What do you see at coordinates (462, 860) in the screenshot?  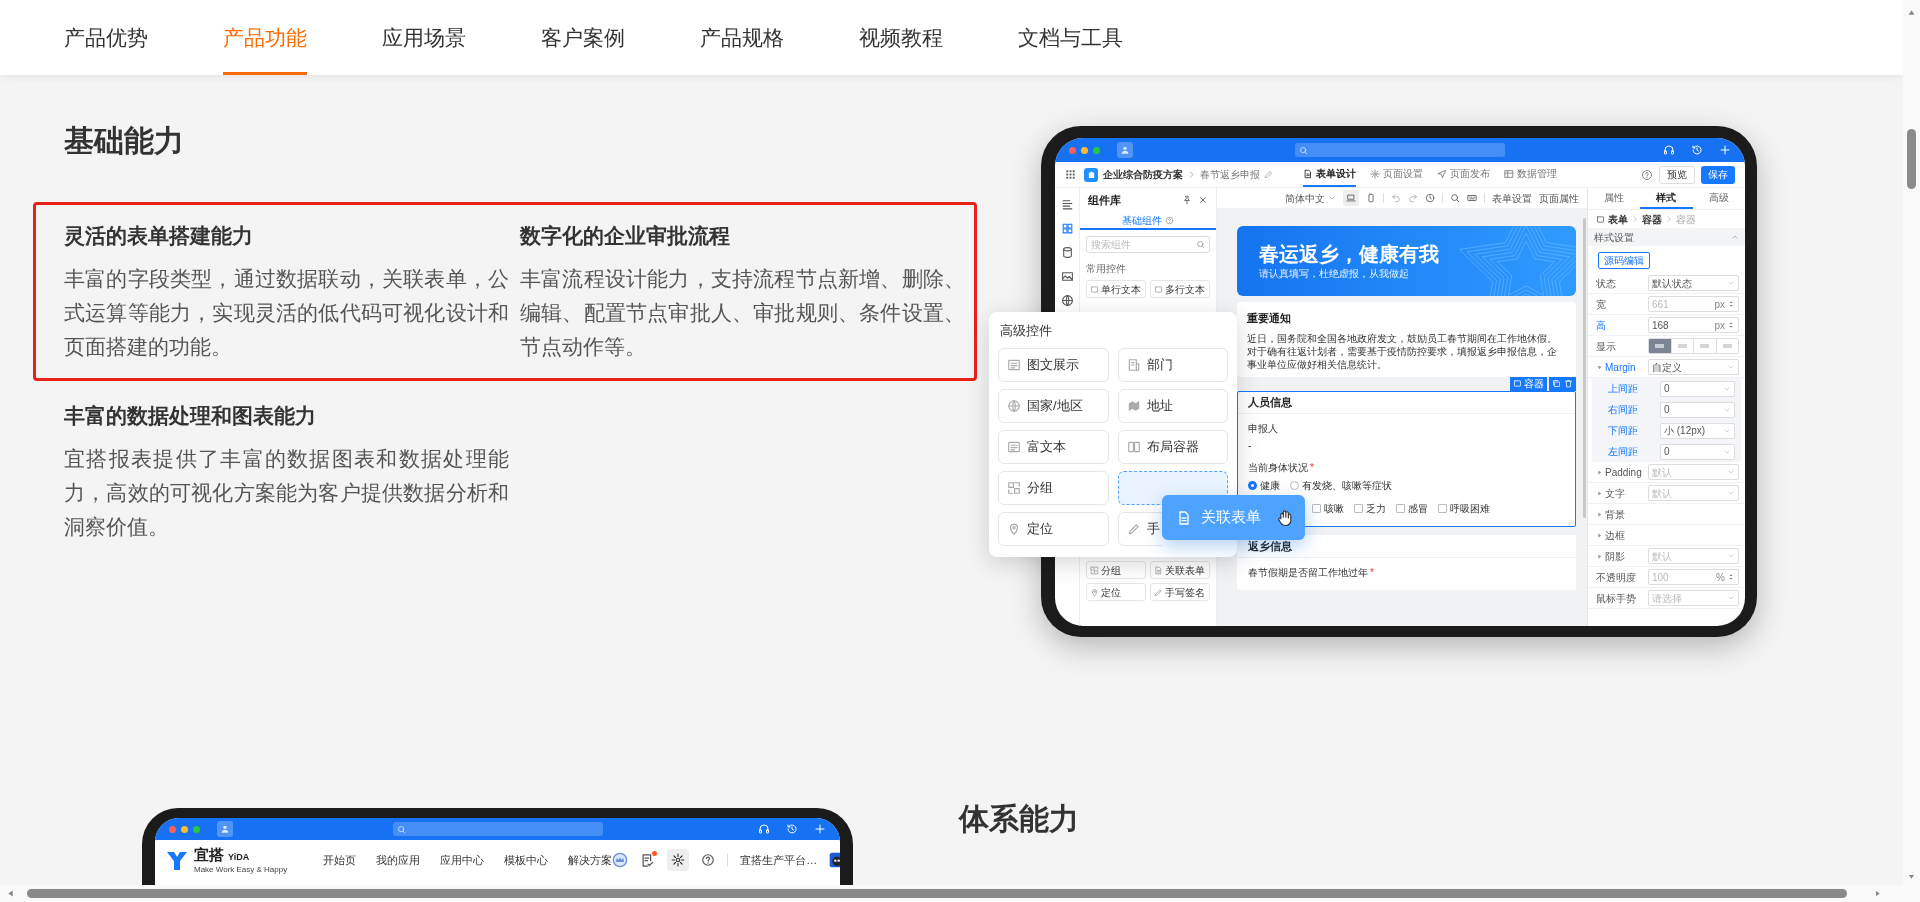 I see `menu-item: 应用中心` at bounding box center [462, 860].